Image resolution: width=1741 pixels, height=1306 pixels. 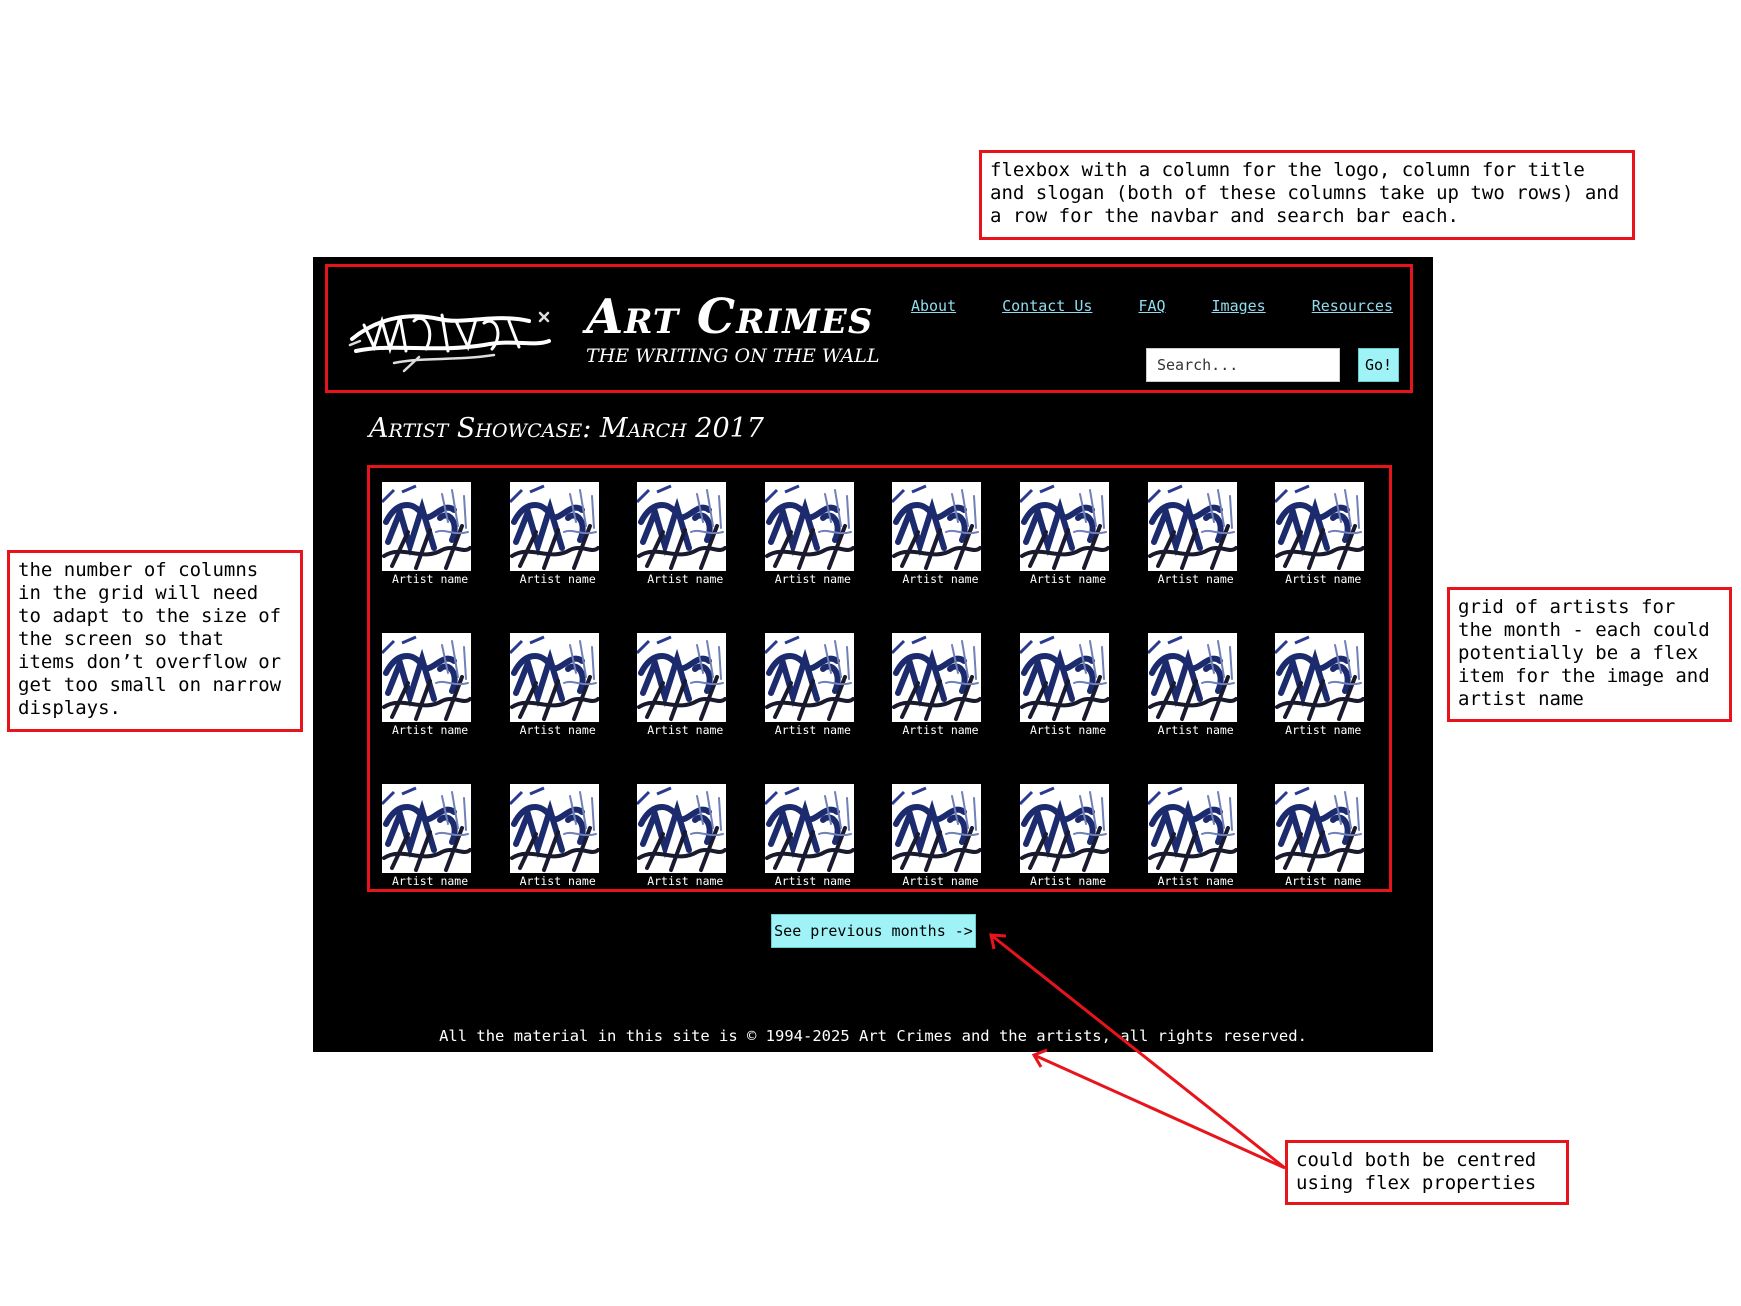 I want to click on nav-link-contact-us: Contact Us, so click(x=1047, y=306).